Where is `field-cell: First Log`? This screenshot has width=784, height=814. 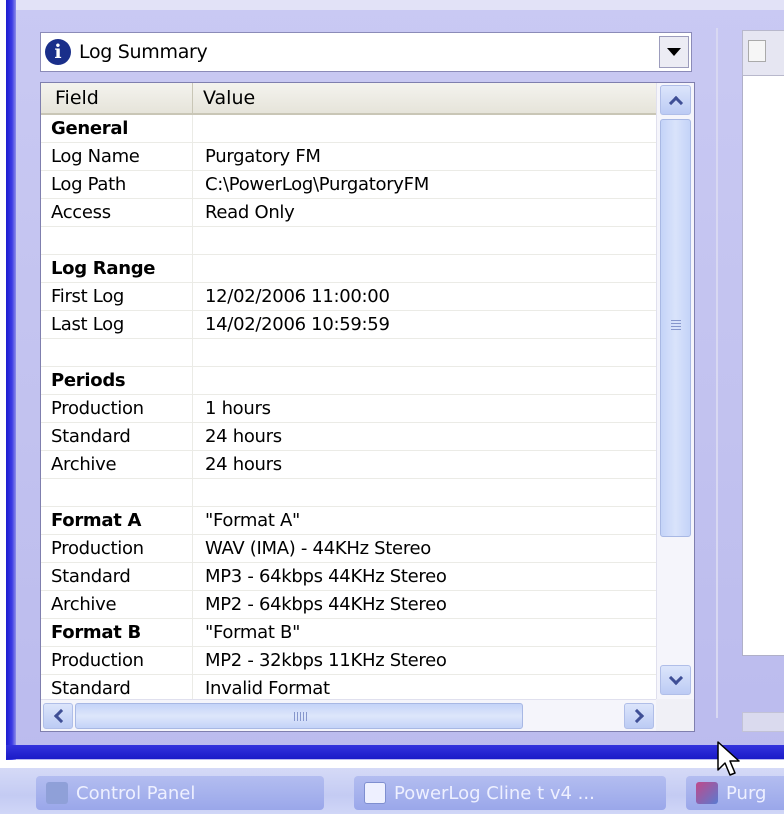 field-cell: First Log is located at coordinates (117, 296).